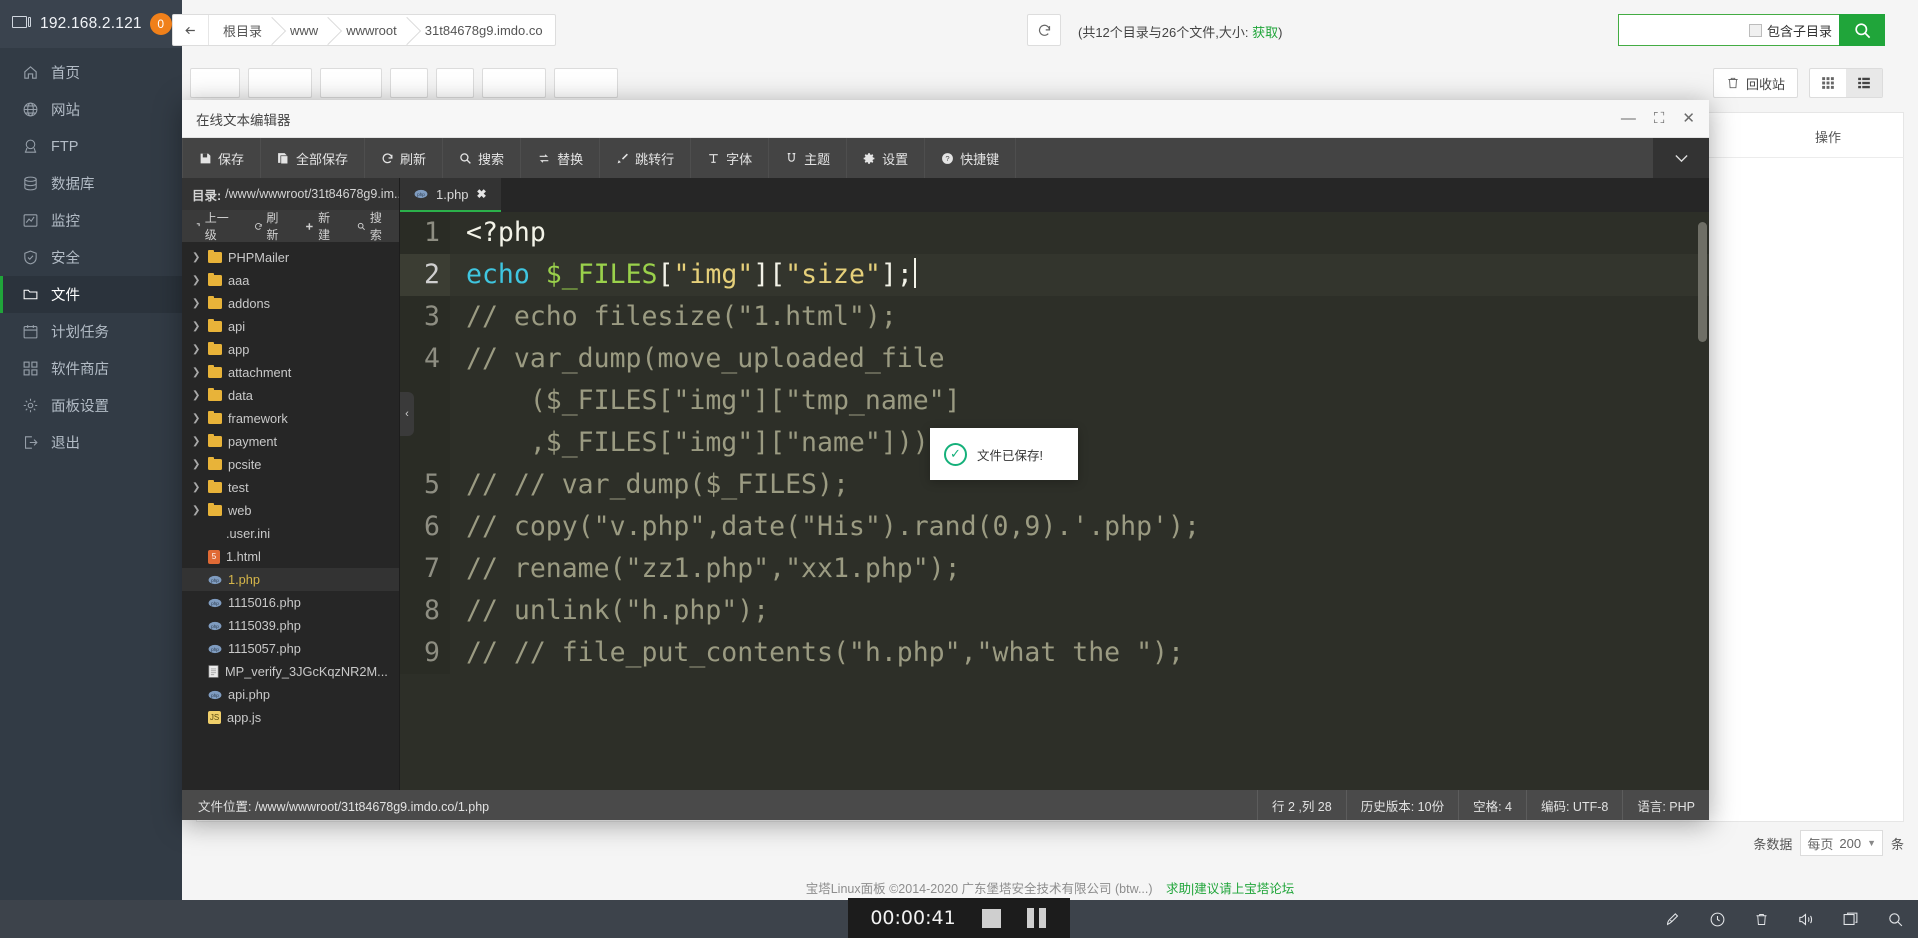 The width and height of the screenshot is (1918, 938). What do you see at coordinates (1688, 118) in the screenshot?
I see `close-icon: ✕` at bounding box center [1688, 118].